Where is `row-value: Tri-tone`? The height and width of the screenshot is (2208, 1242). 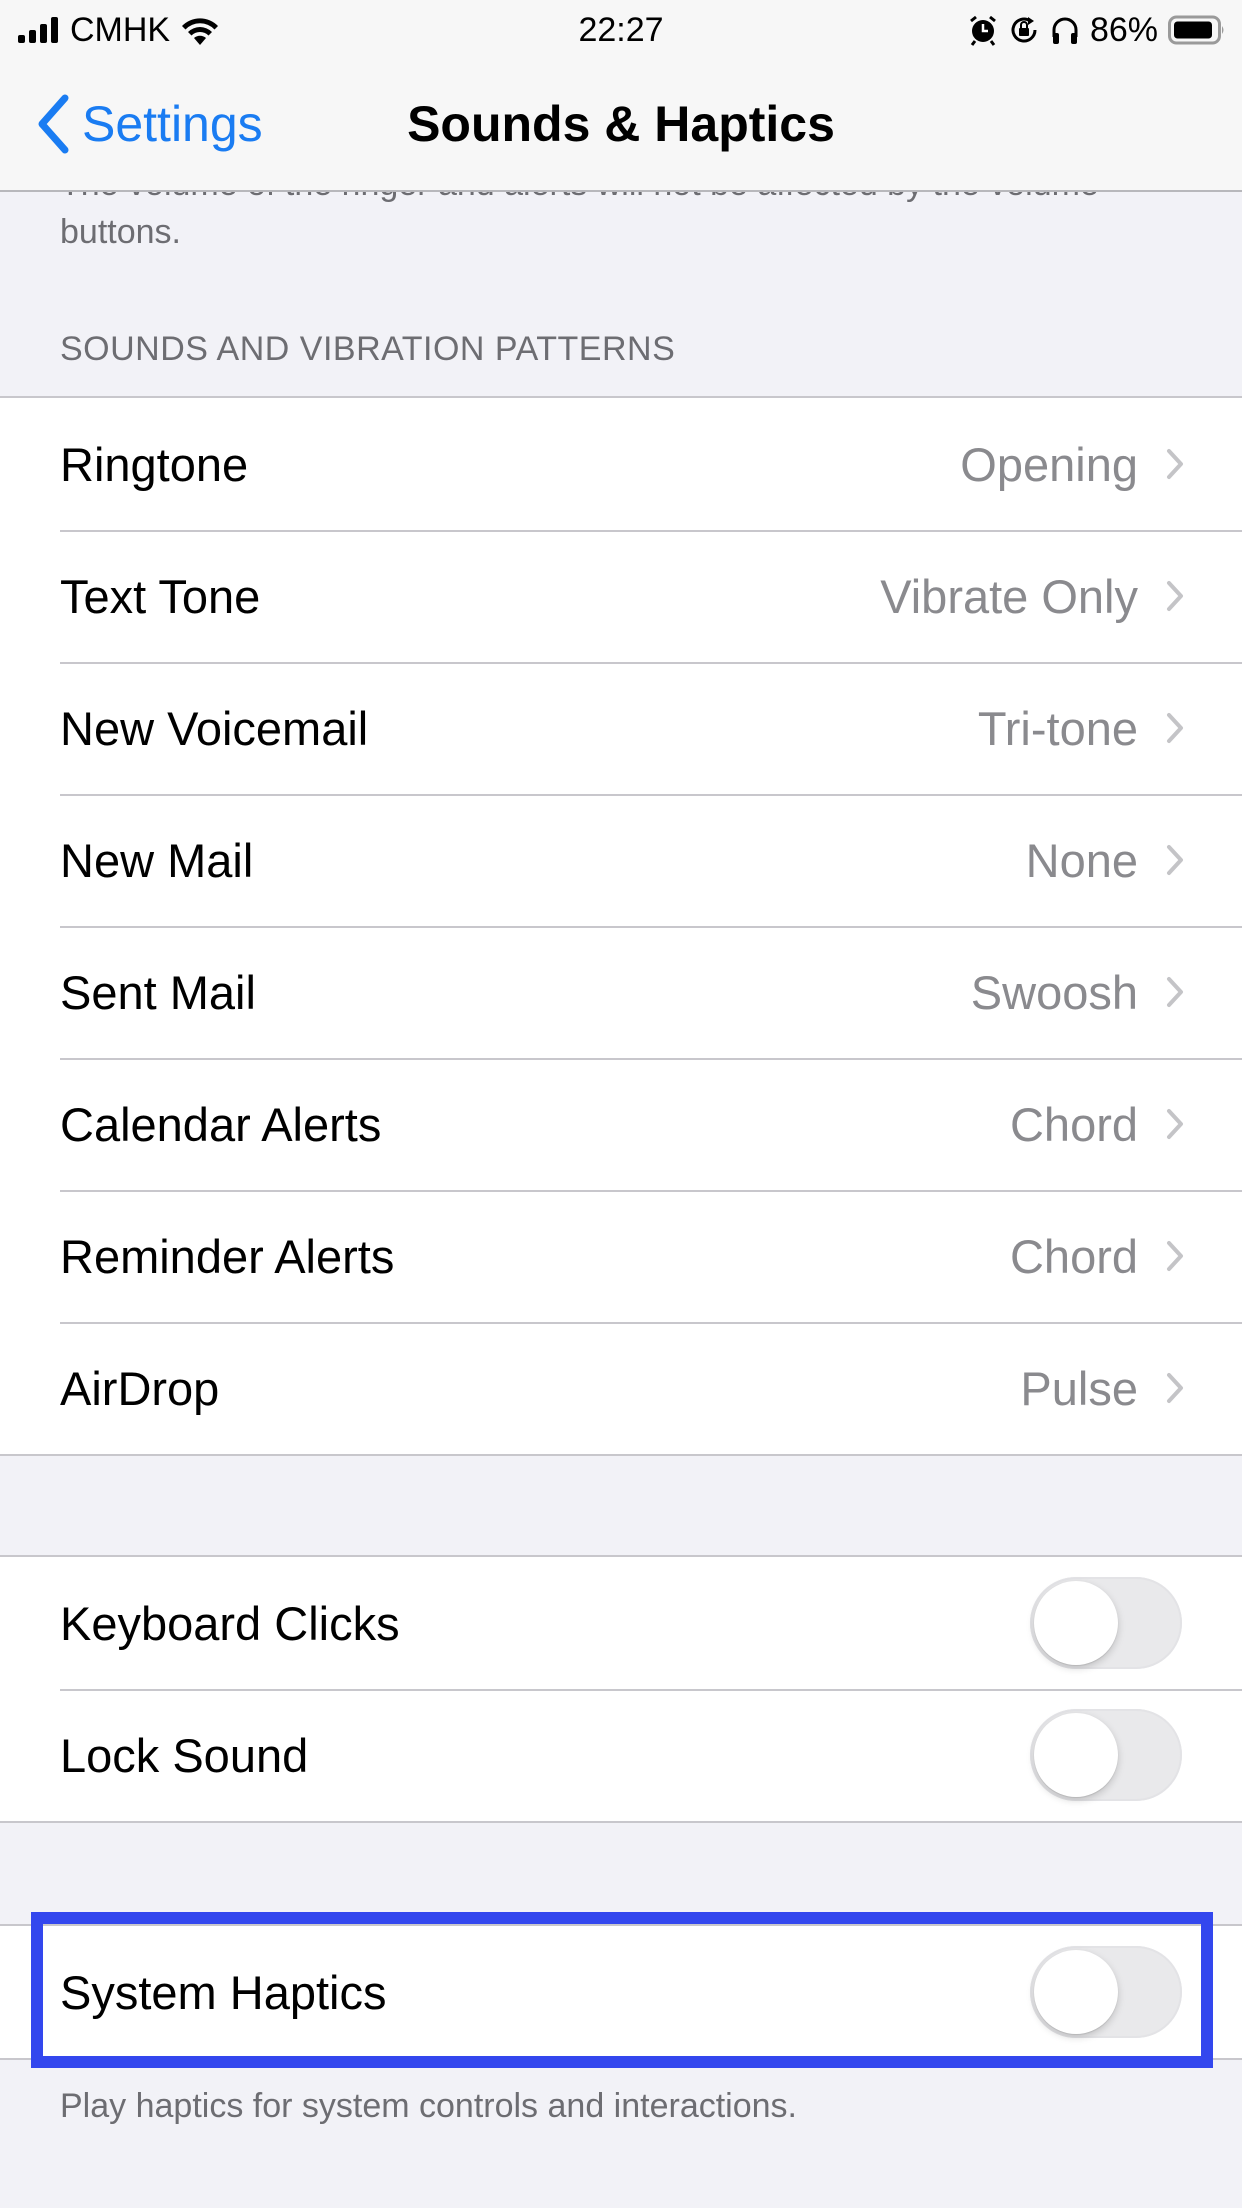 row-value: Tri-tone is located at coordinates (1057, 728).